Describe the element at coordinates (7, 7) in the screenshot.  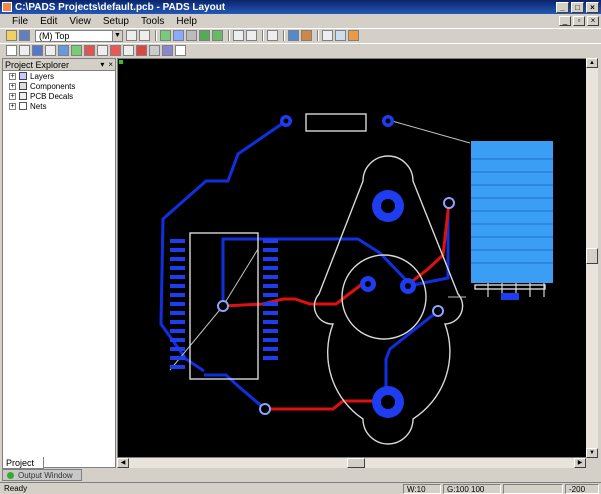
I see `app-icon` at that location.